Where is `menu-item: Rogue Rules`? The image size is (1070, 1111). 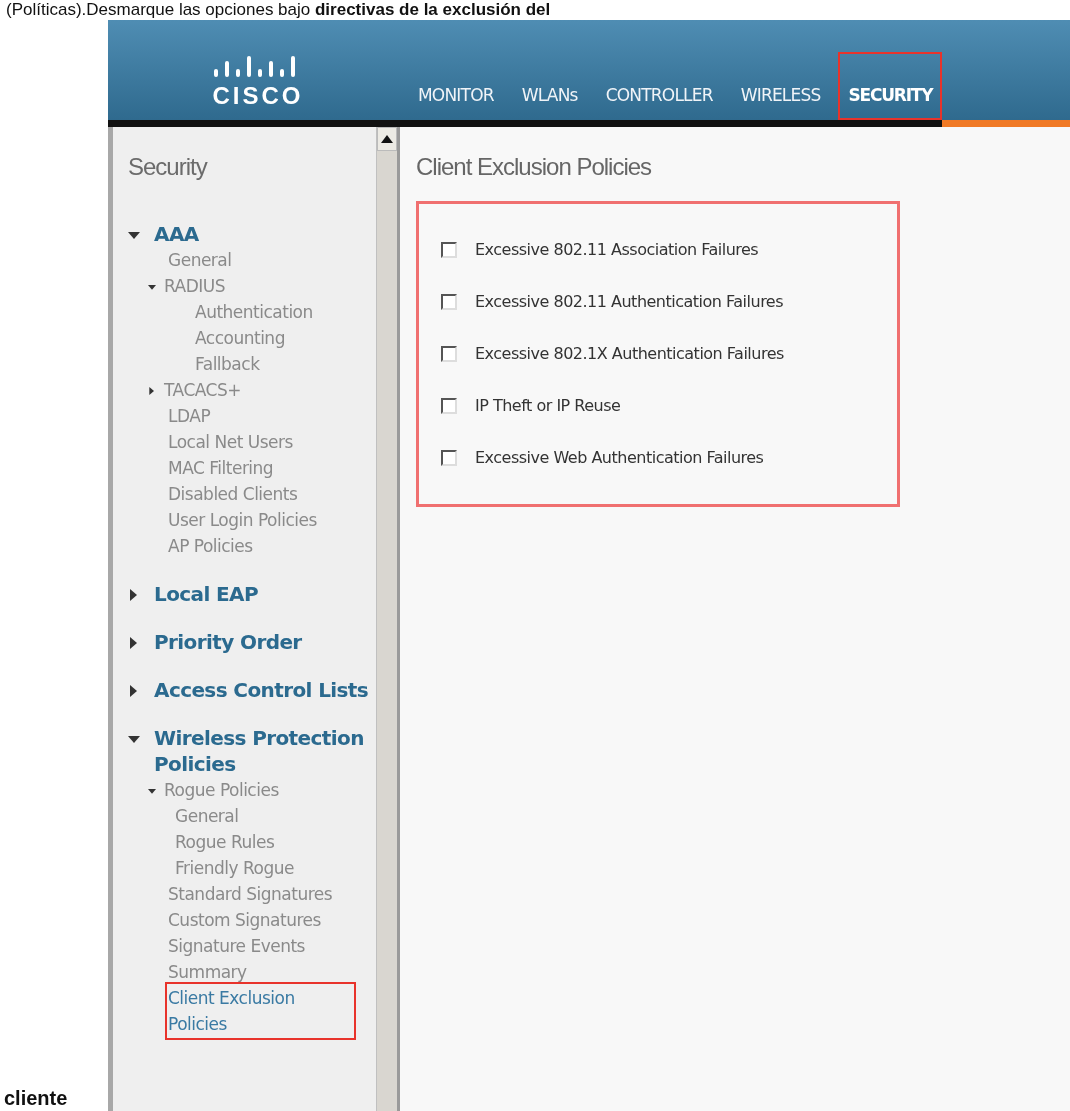
menu-item: Rogue Rules is located at coordinates (225, 842).